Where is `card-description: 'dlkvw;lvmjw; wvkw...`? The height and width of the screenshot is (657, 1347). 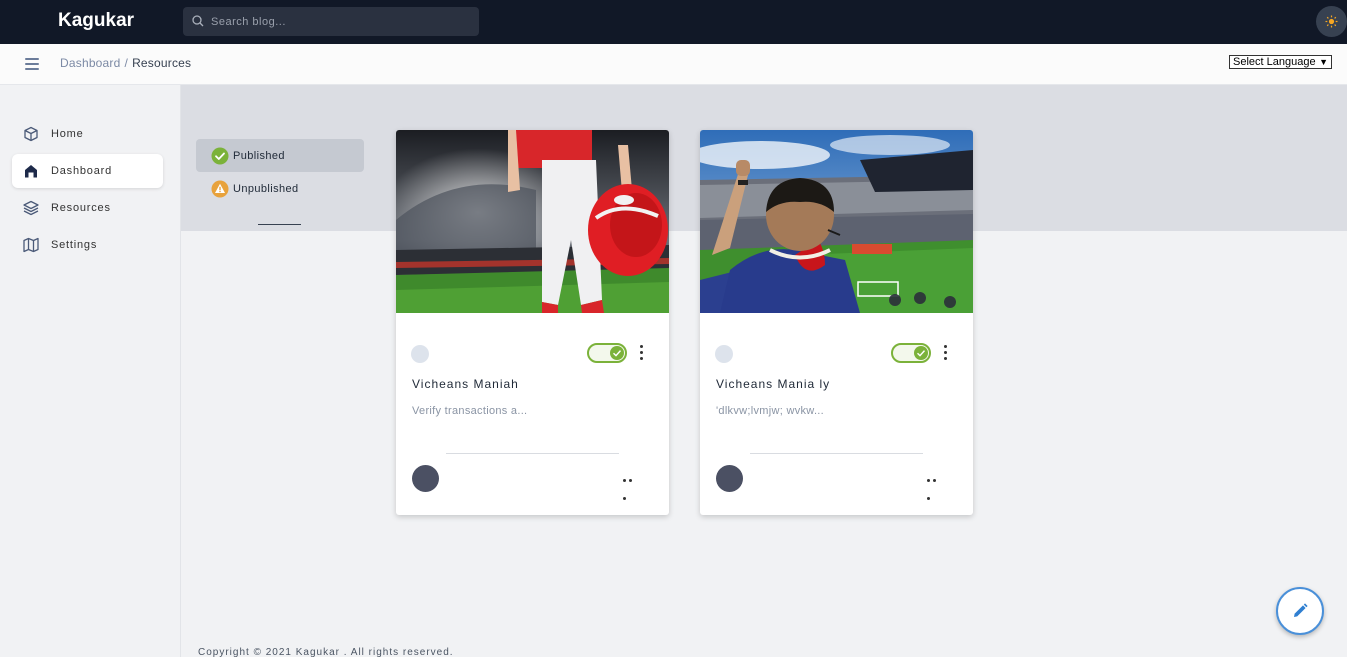
card-description: 'dlkvw;lvmjw; wvkw... is located at coordinates (770, 411).